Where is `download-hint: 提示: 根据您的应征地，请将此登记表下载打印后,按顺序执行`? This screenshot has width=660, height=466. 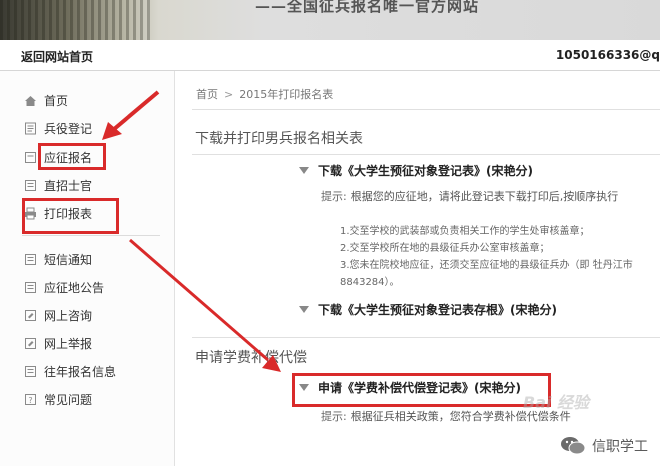 download-hint: 提示: 根据您的应征地，请将此登记表下载打印后,按顺序执行 is located at coordinates (469, 196).